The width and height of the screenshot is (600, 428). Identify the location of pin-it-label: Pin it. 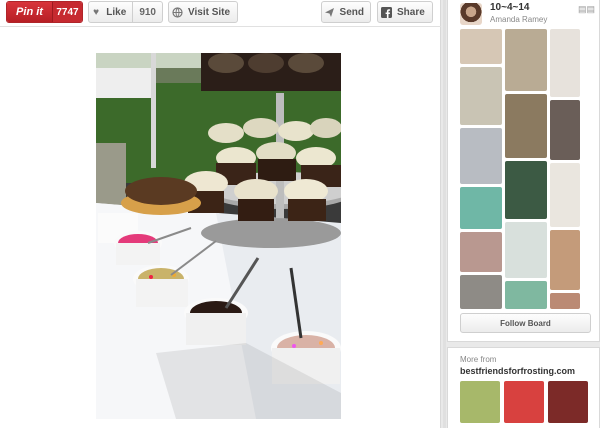
(30, 12).